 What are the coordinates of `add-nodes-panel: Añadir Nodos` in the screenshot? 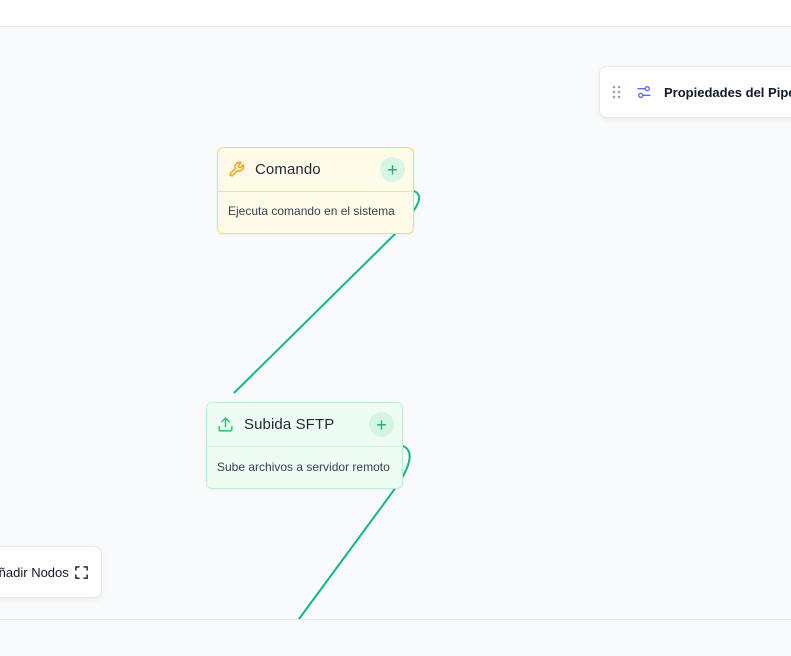 It's located at (51, 572).